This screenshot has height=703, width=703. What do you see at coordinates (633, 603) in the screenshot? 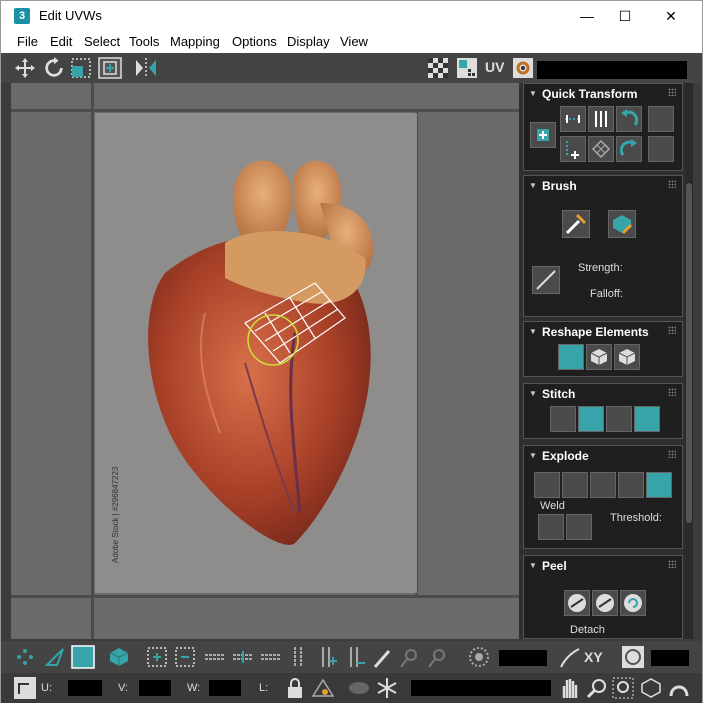
I see `reset-peel-icon` at bounding box center [633, 603].